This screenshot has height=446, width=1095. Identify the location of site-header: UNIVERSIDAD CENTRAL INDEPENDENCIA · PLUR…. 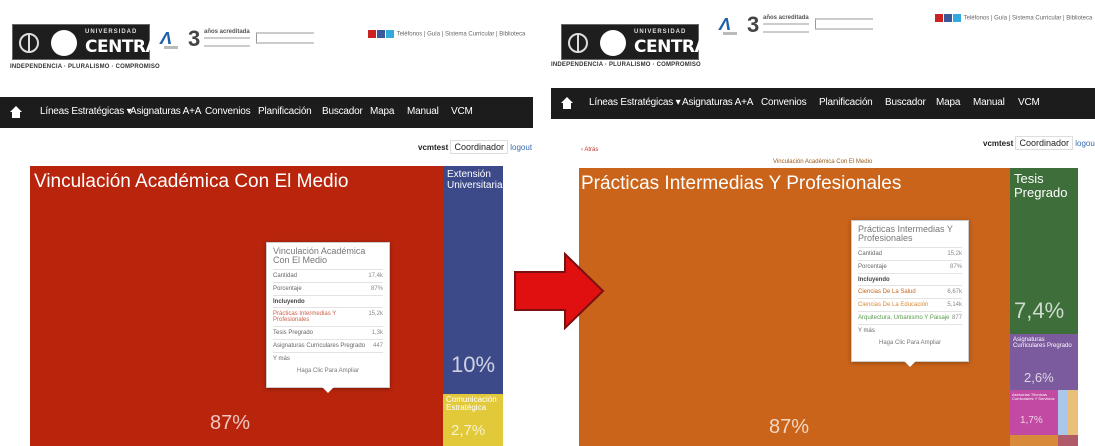
(823, 48).